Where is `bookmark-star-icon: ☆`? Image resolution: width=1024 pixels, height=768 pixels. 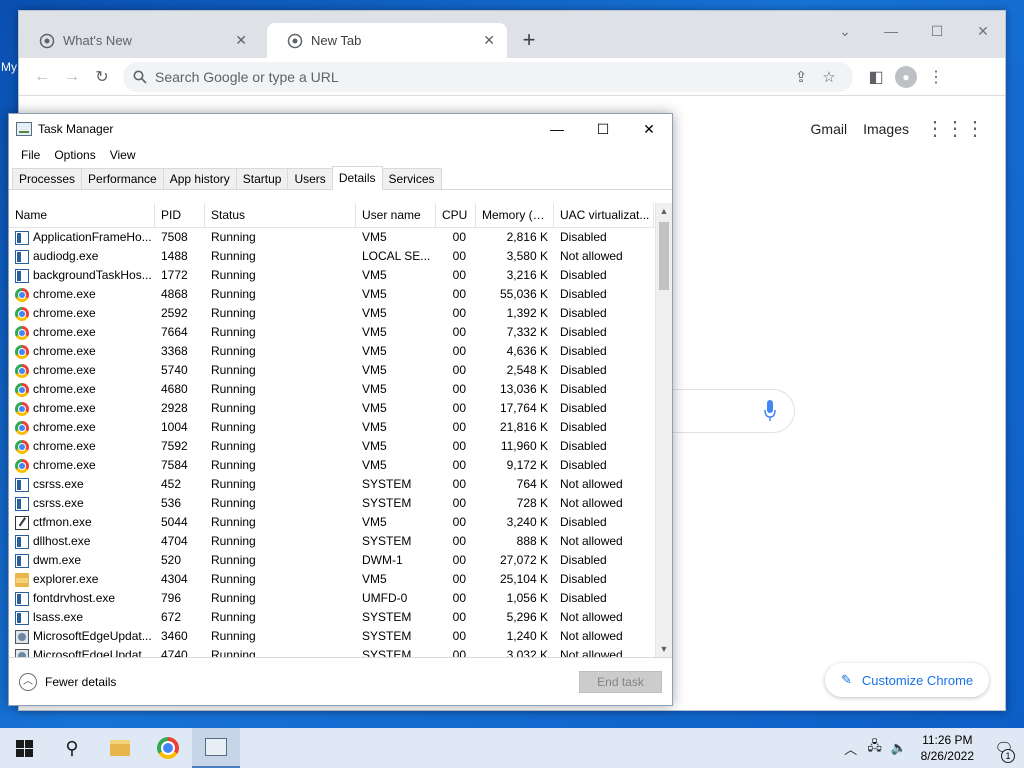 bookmark-star-icon: ☆ is located at coordinates (829, 77).